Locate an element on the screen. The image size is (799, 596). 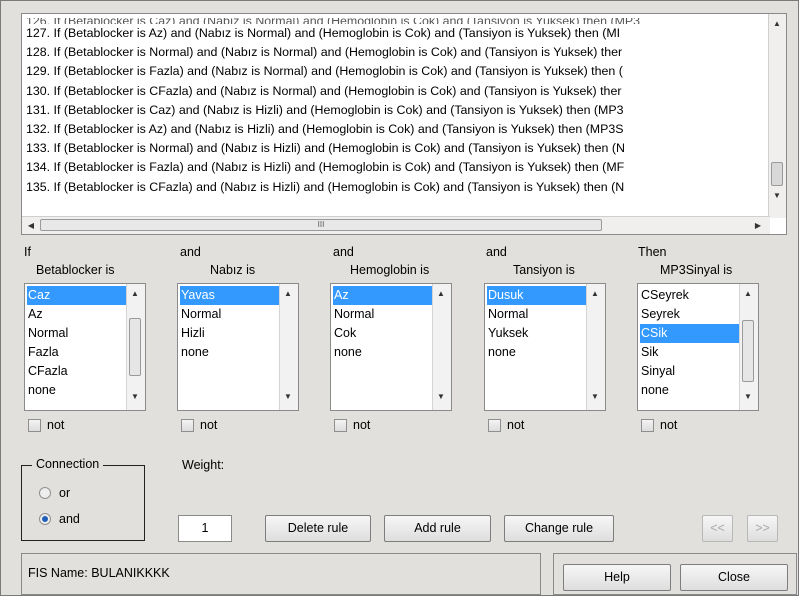
close-button: Close is located at coordinates (734, 577).